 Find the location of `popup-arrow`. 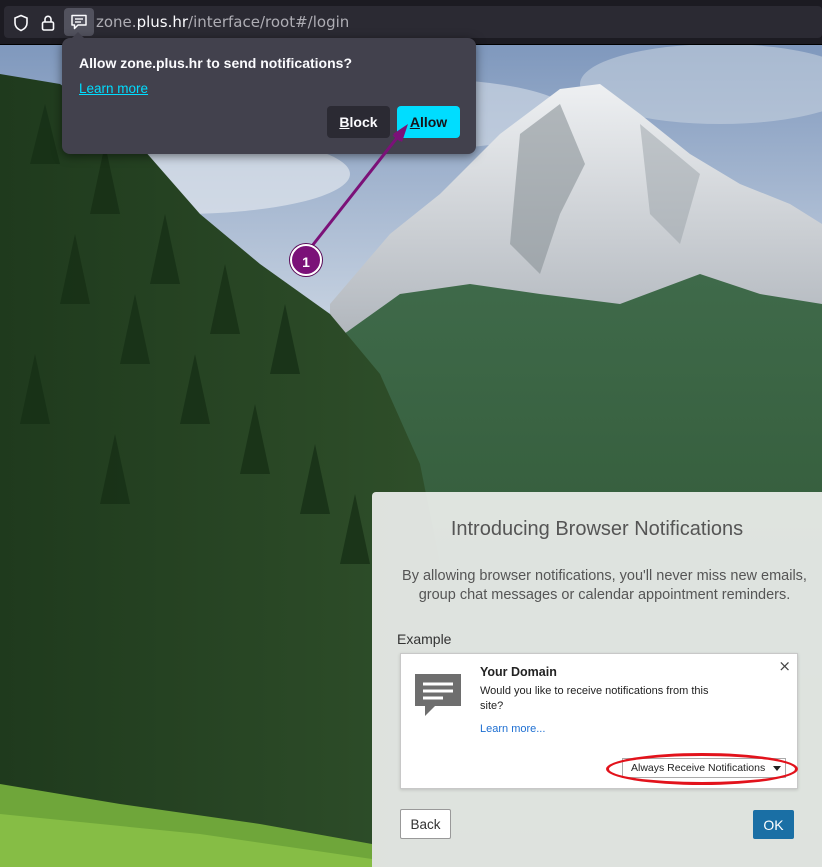

popup-arrow is located at coordinates (78, 35).